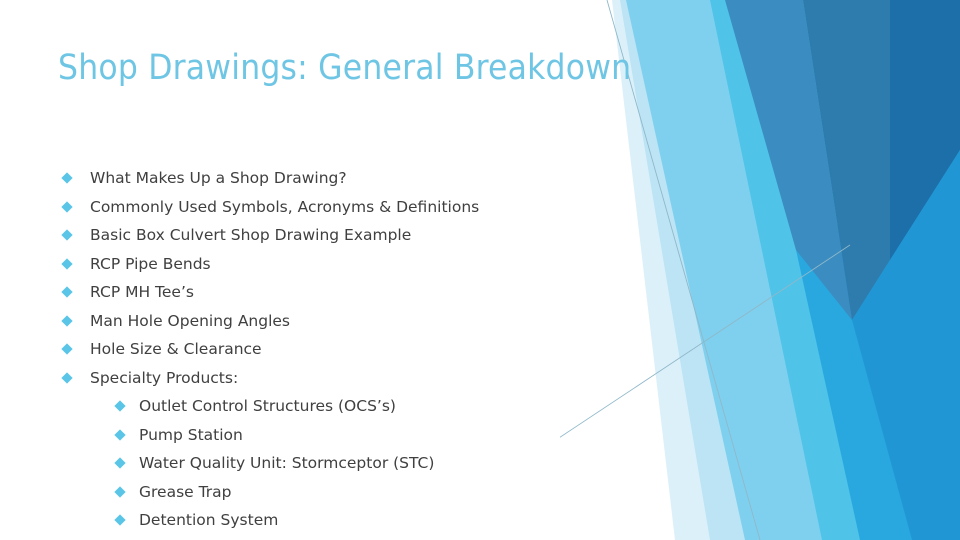 The height and width of the screenshot is (540, 960). What do you see at coordinates (788, 160) in the screenshot?
I see `decor-shape-steel-blue` at bounding box center [788, 160].